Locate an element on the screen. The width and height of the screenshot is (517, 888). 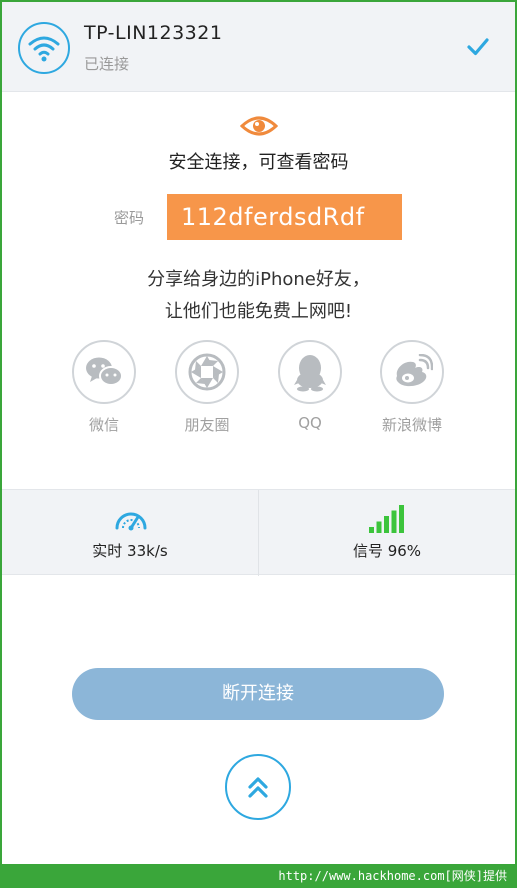
share-wechat-button: 微信 is located at coordinates (104, 387).